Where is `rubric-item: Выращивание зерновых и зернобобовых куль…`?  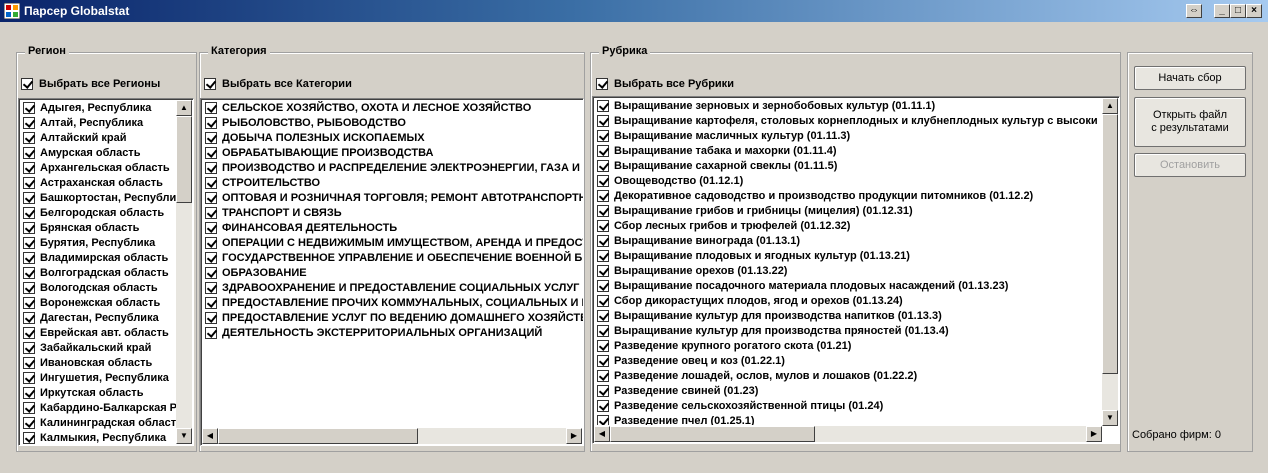
rubric-item: Выращивание зерновых и зернобобовых куль… is located at coordinates (848, 105).